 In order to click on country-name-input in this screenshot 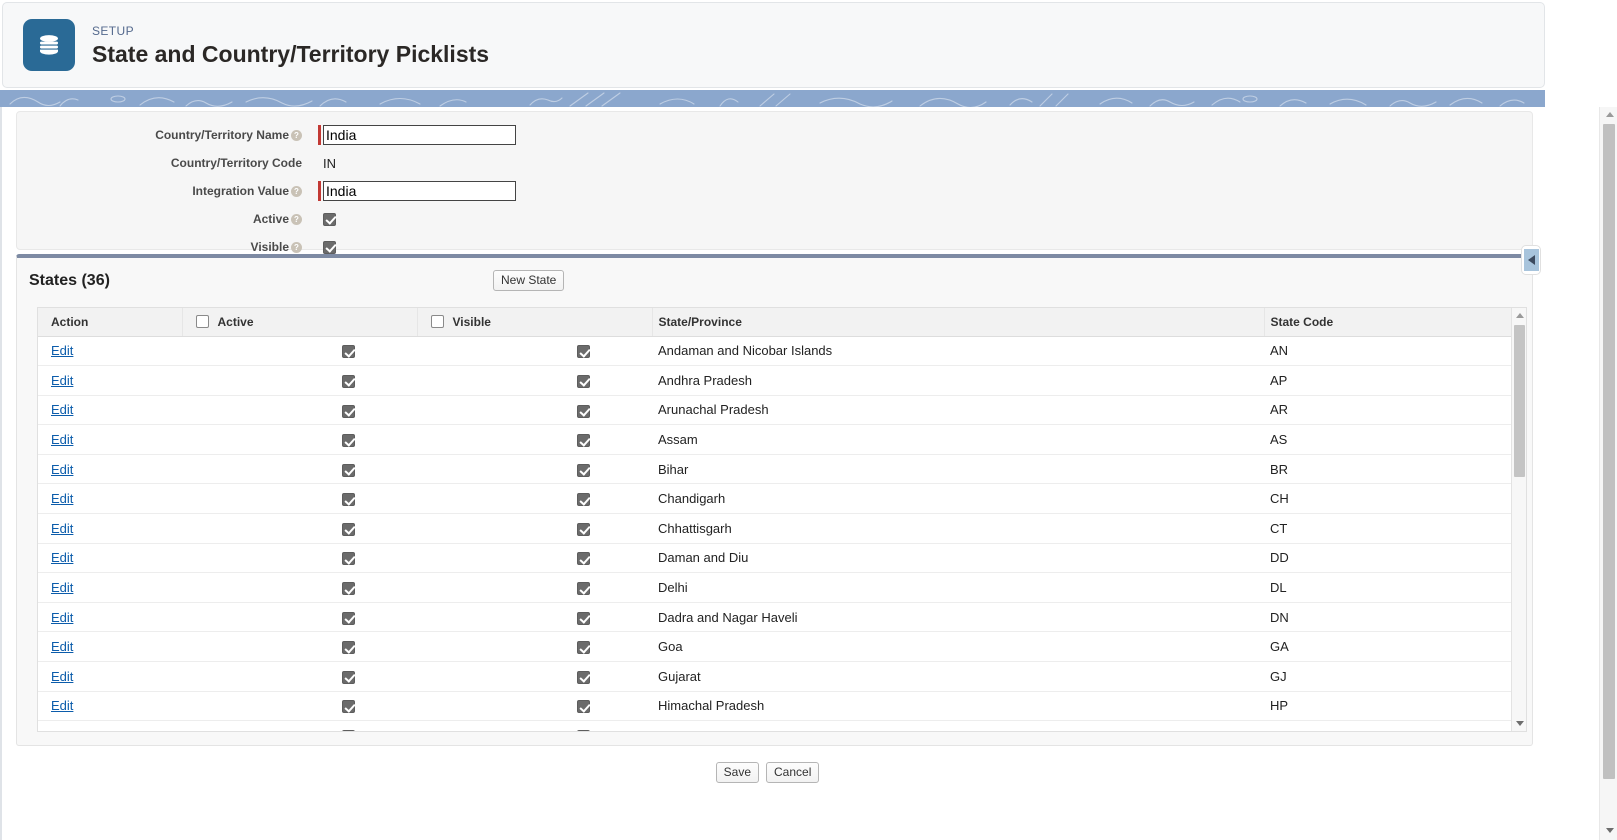, I will do `click(419, 135)`.